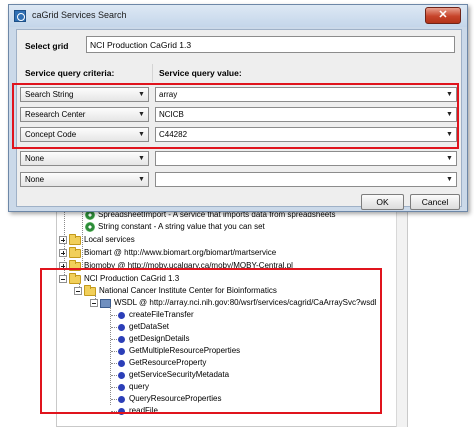 Image resolution: width=474 pixels, height=427 pixels. I want to click on app-icon, so click(20, 16).